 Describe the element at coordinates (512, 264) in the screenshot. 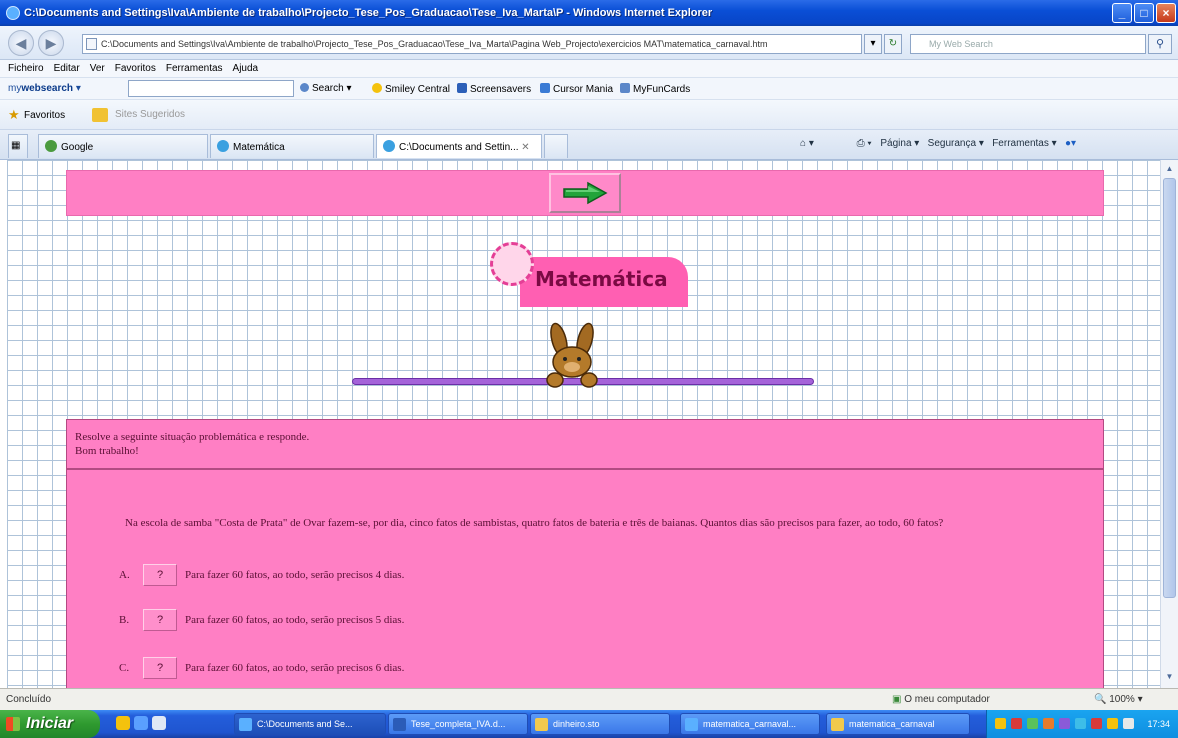

I see `flower-icon` at that location.